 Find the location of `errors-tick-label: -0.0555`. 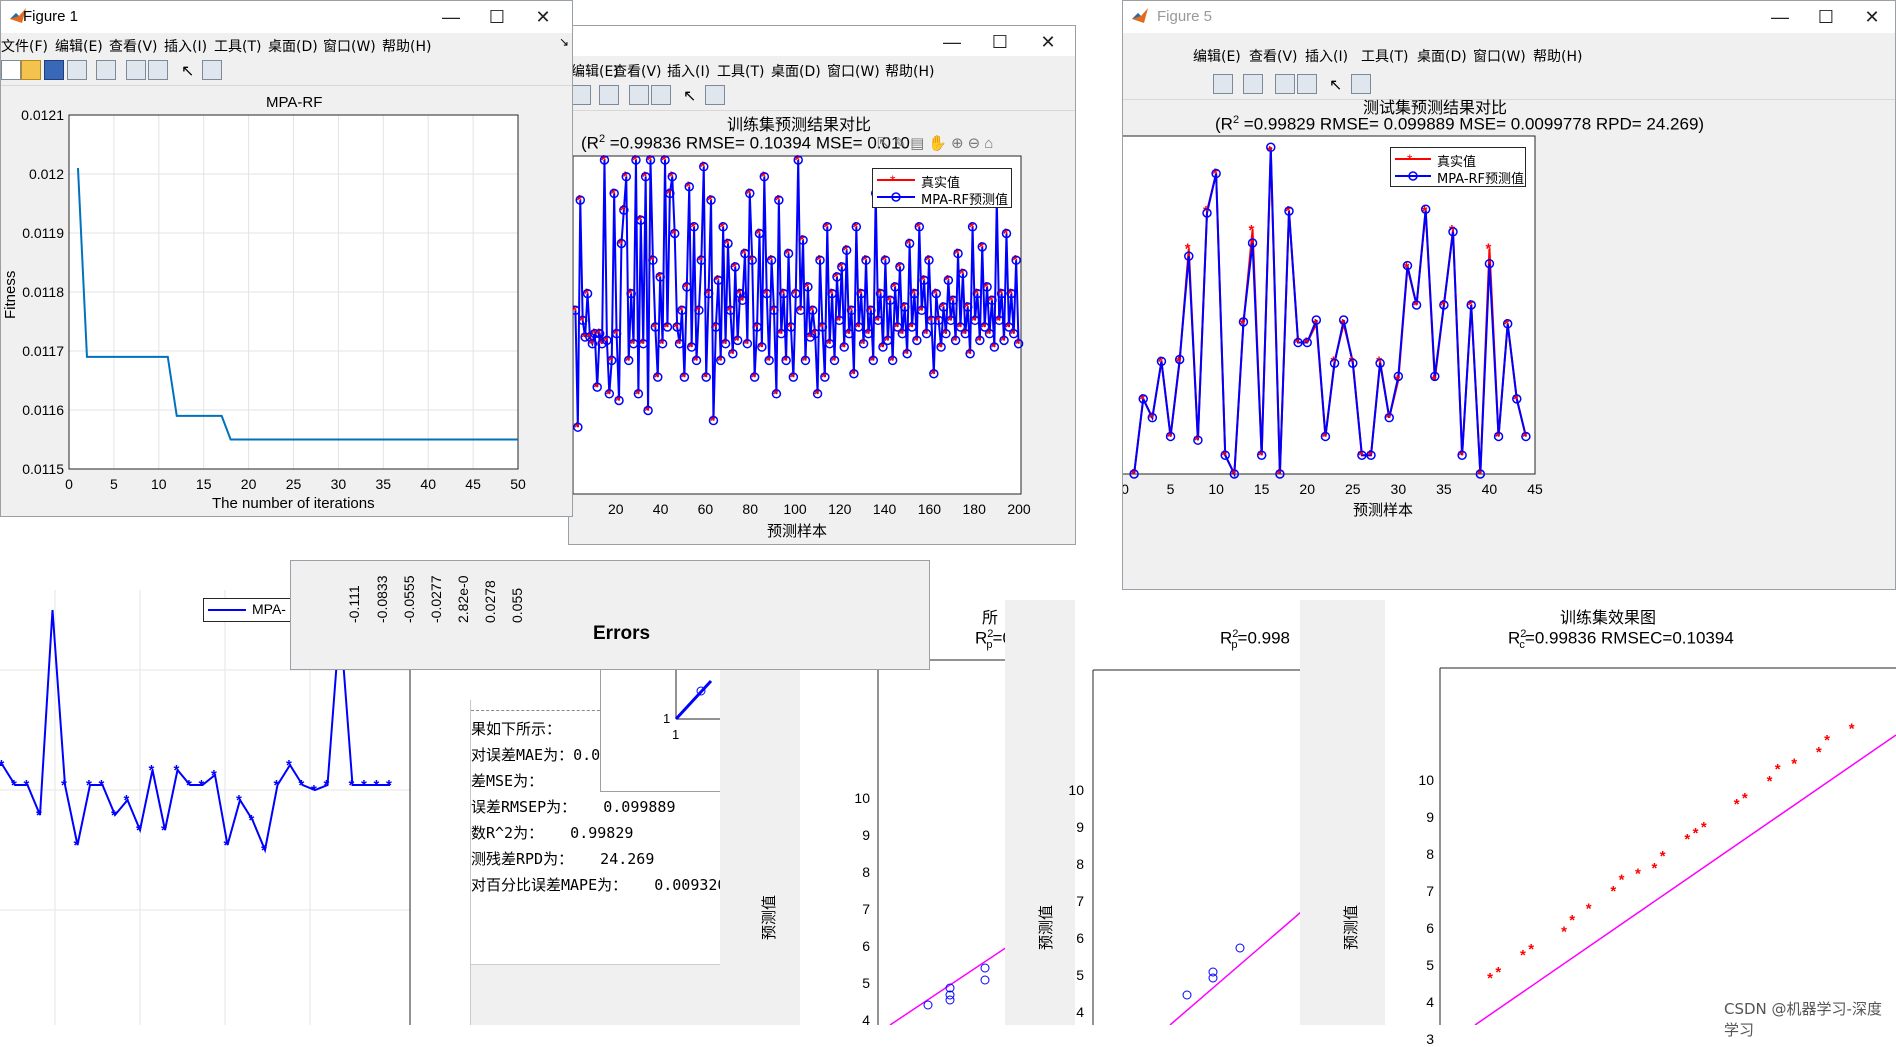

errors-tick-label: -0.0555 is located at coordinates (409, 599).